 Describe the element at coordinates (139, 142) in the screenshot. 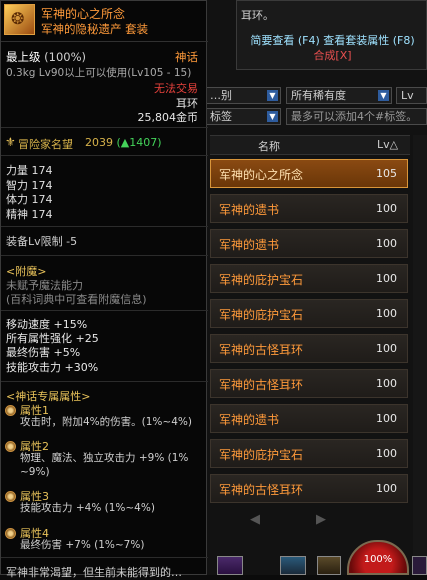

I see `fame-increase: (▲1407)` at that location.